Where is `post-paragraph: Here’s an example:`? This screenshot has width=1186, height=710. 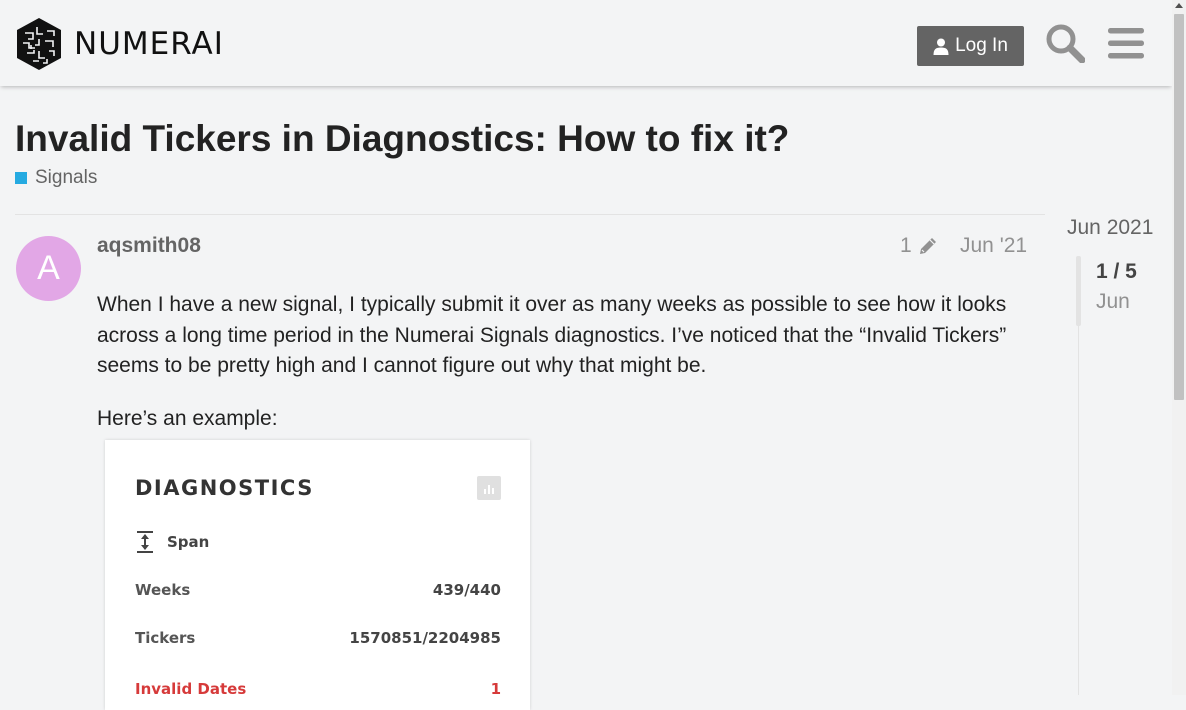 post-paragraph: Here’s an example: is located at coordinates (187, 418).